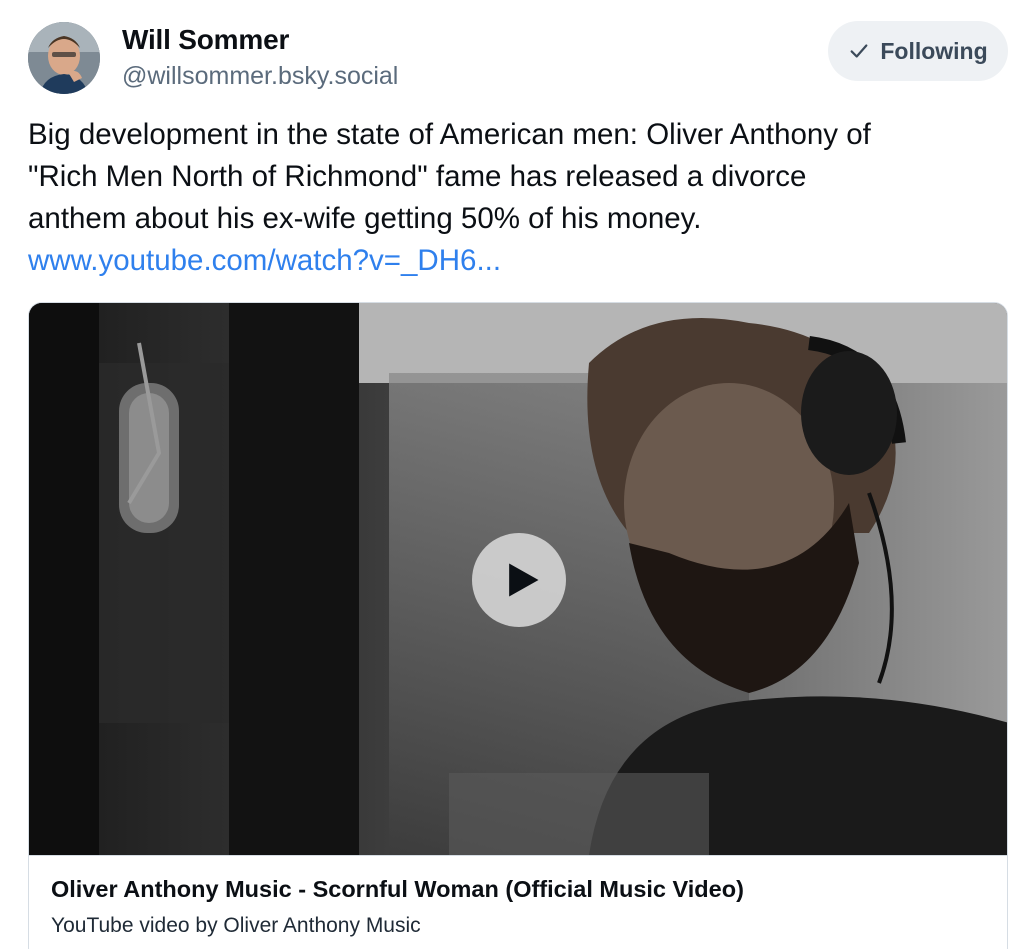  I want to click on embed-description: YouTube video by Oliver Anthony Music, so click(236, 925).